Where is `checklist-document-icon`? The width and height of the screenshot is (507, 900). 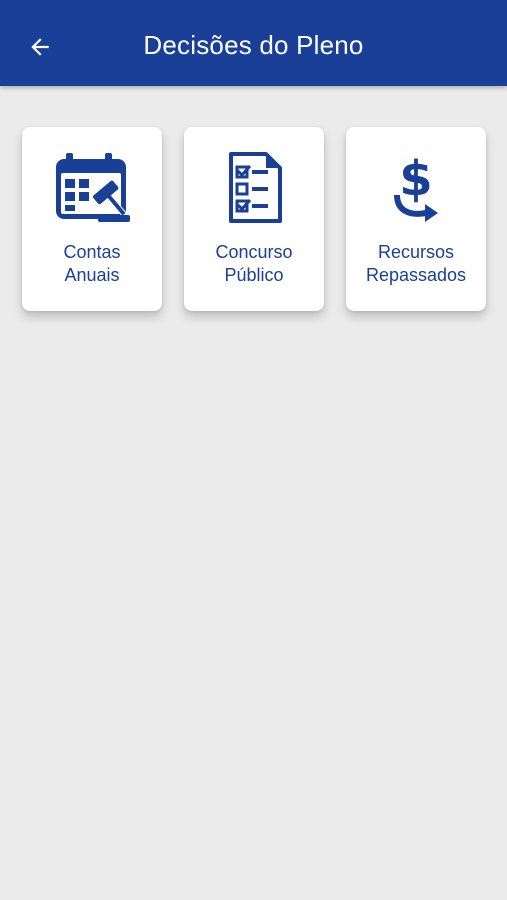
checklist-document-icon is located at coordinates (255, 187).